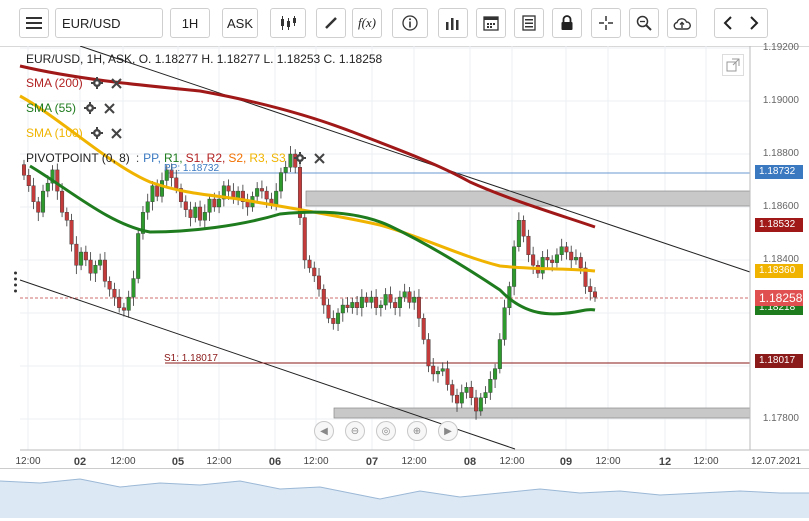  What do you see at coordinates (240, 23) in the screenshot?
I see `price-type-select: ASK` at bounding box center [240, 23].